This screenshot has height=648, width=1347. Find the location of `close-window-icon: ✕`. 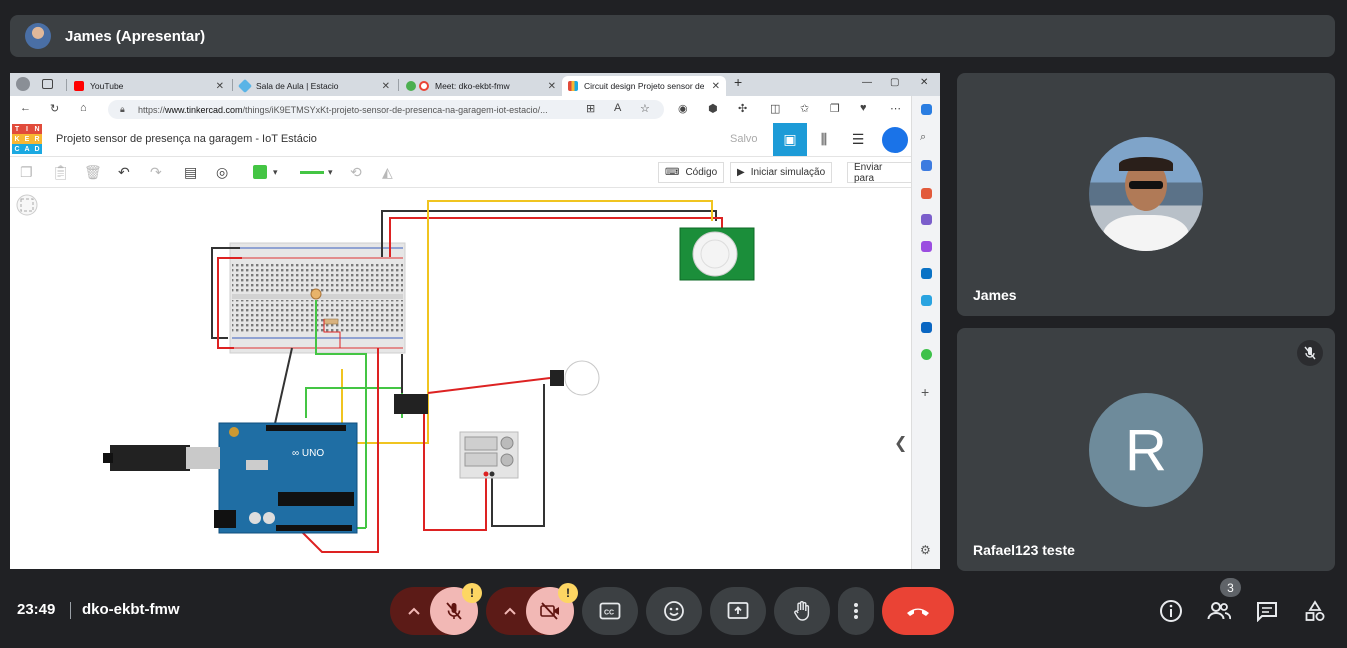

close-window-icon: ✕ is located at coordinates (924, 82).